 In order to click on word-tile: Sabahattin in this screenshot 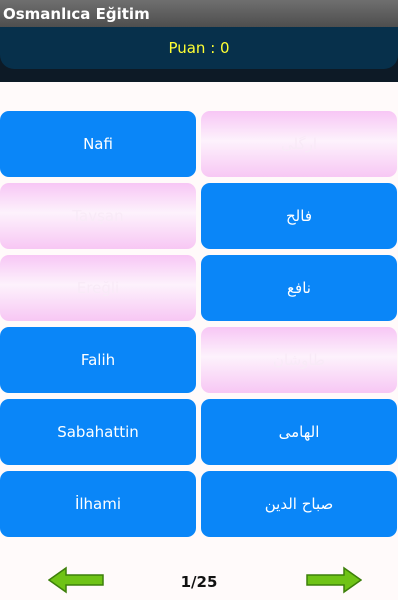, I will do `click(98, 432)`.